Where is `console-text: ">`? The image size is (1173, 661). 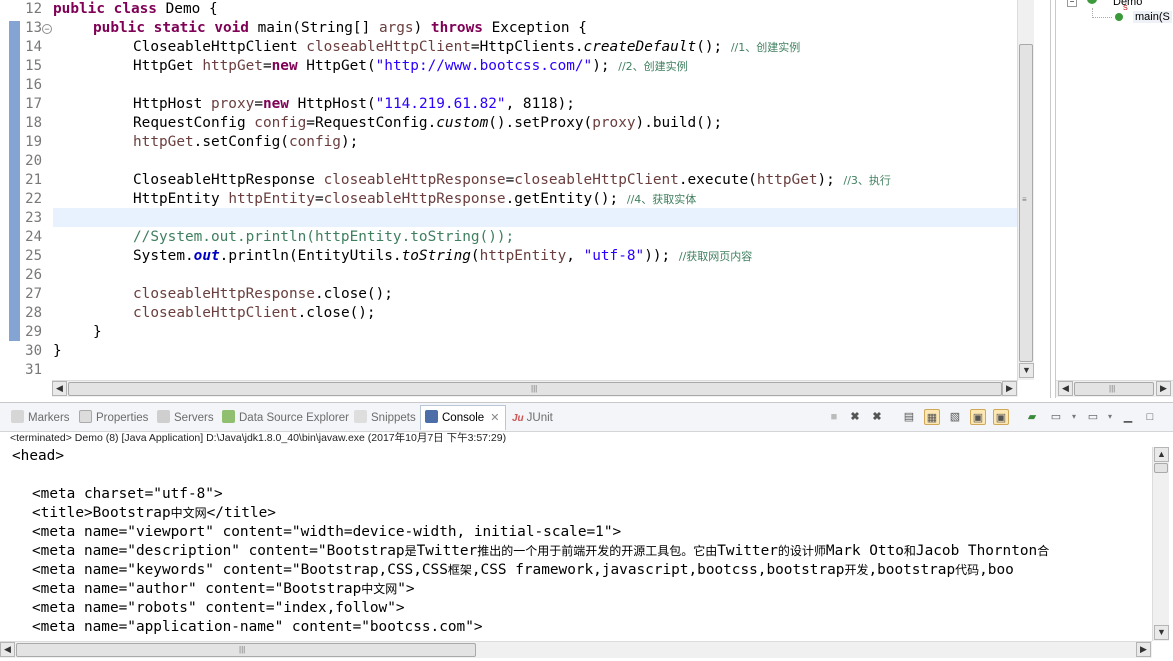
console-text: "> is located at coordinates (406, 589).